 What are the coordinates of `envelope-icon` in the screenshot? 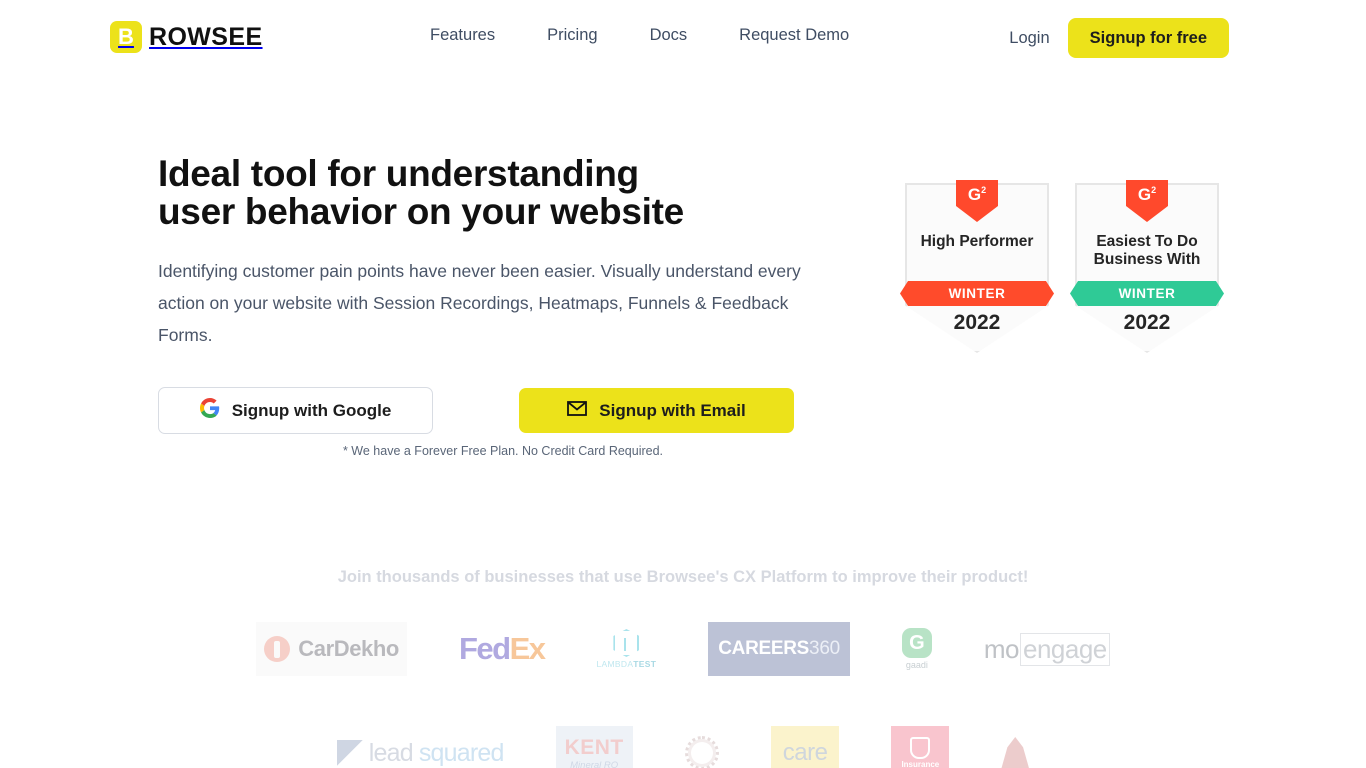 It's located at (577, 410).